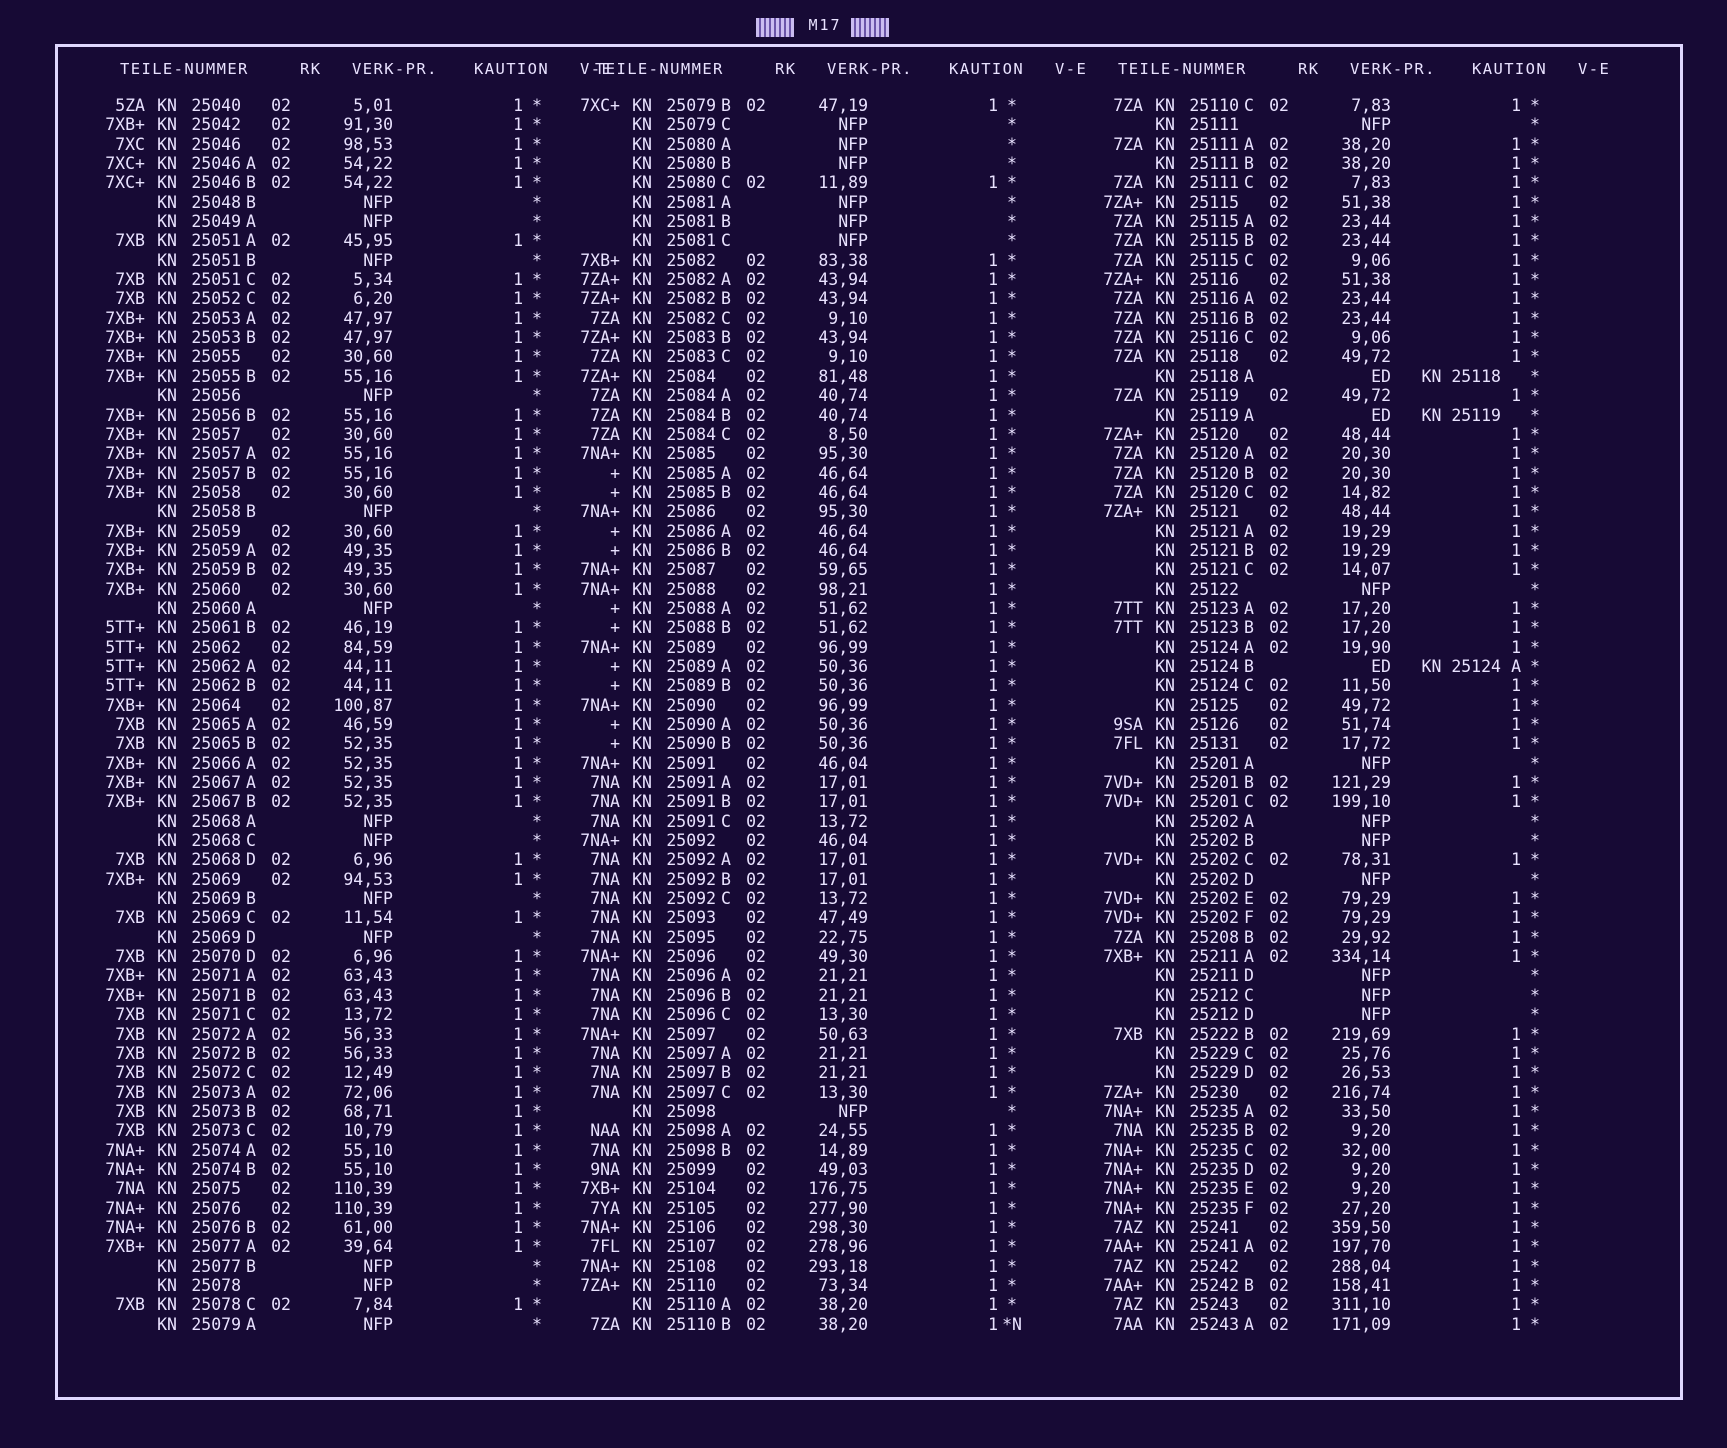 This screenshot has height=1448, width=1727. I want to click on cell-price: 51,62, so click(843, 628).